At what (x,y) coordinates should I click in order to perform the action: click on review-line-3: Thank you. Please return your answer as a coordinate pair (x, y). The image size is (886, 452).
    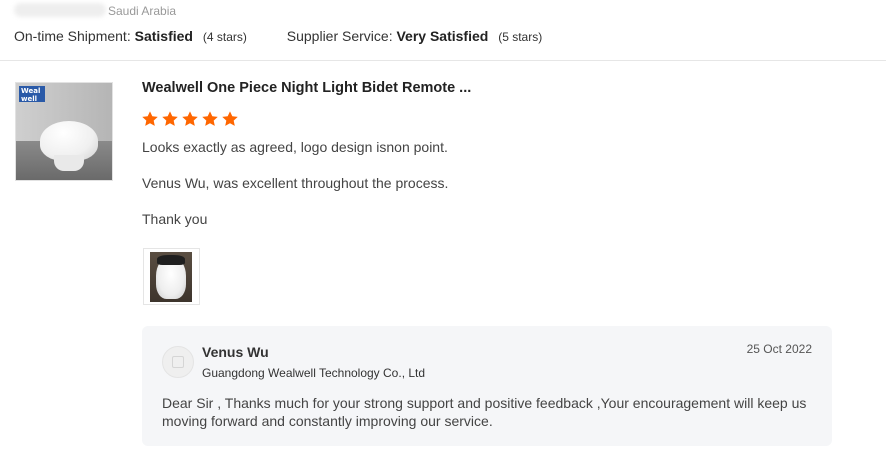
    Looking at the image, I should click on (175, 219).